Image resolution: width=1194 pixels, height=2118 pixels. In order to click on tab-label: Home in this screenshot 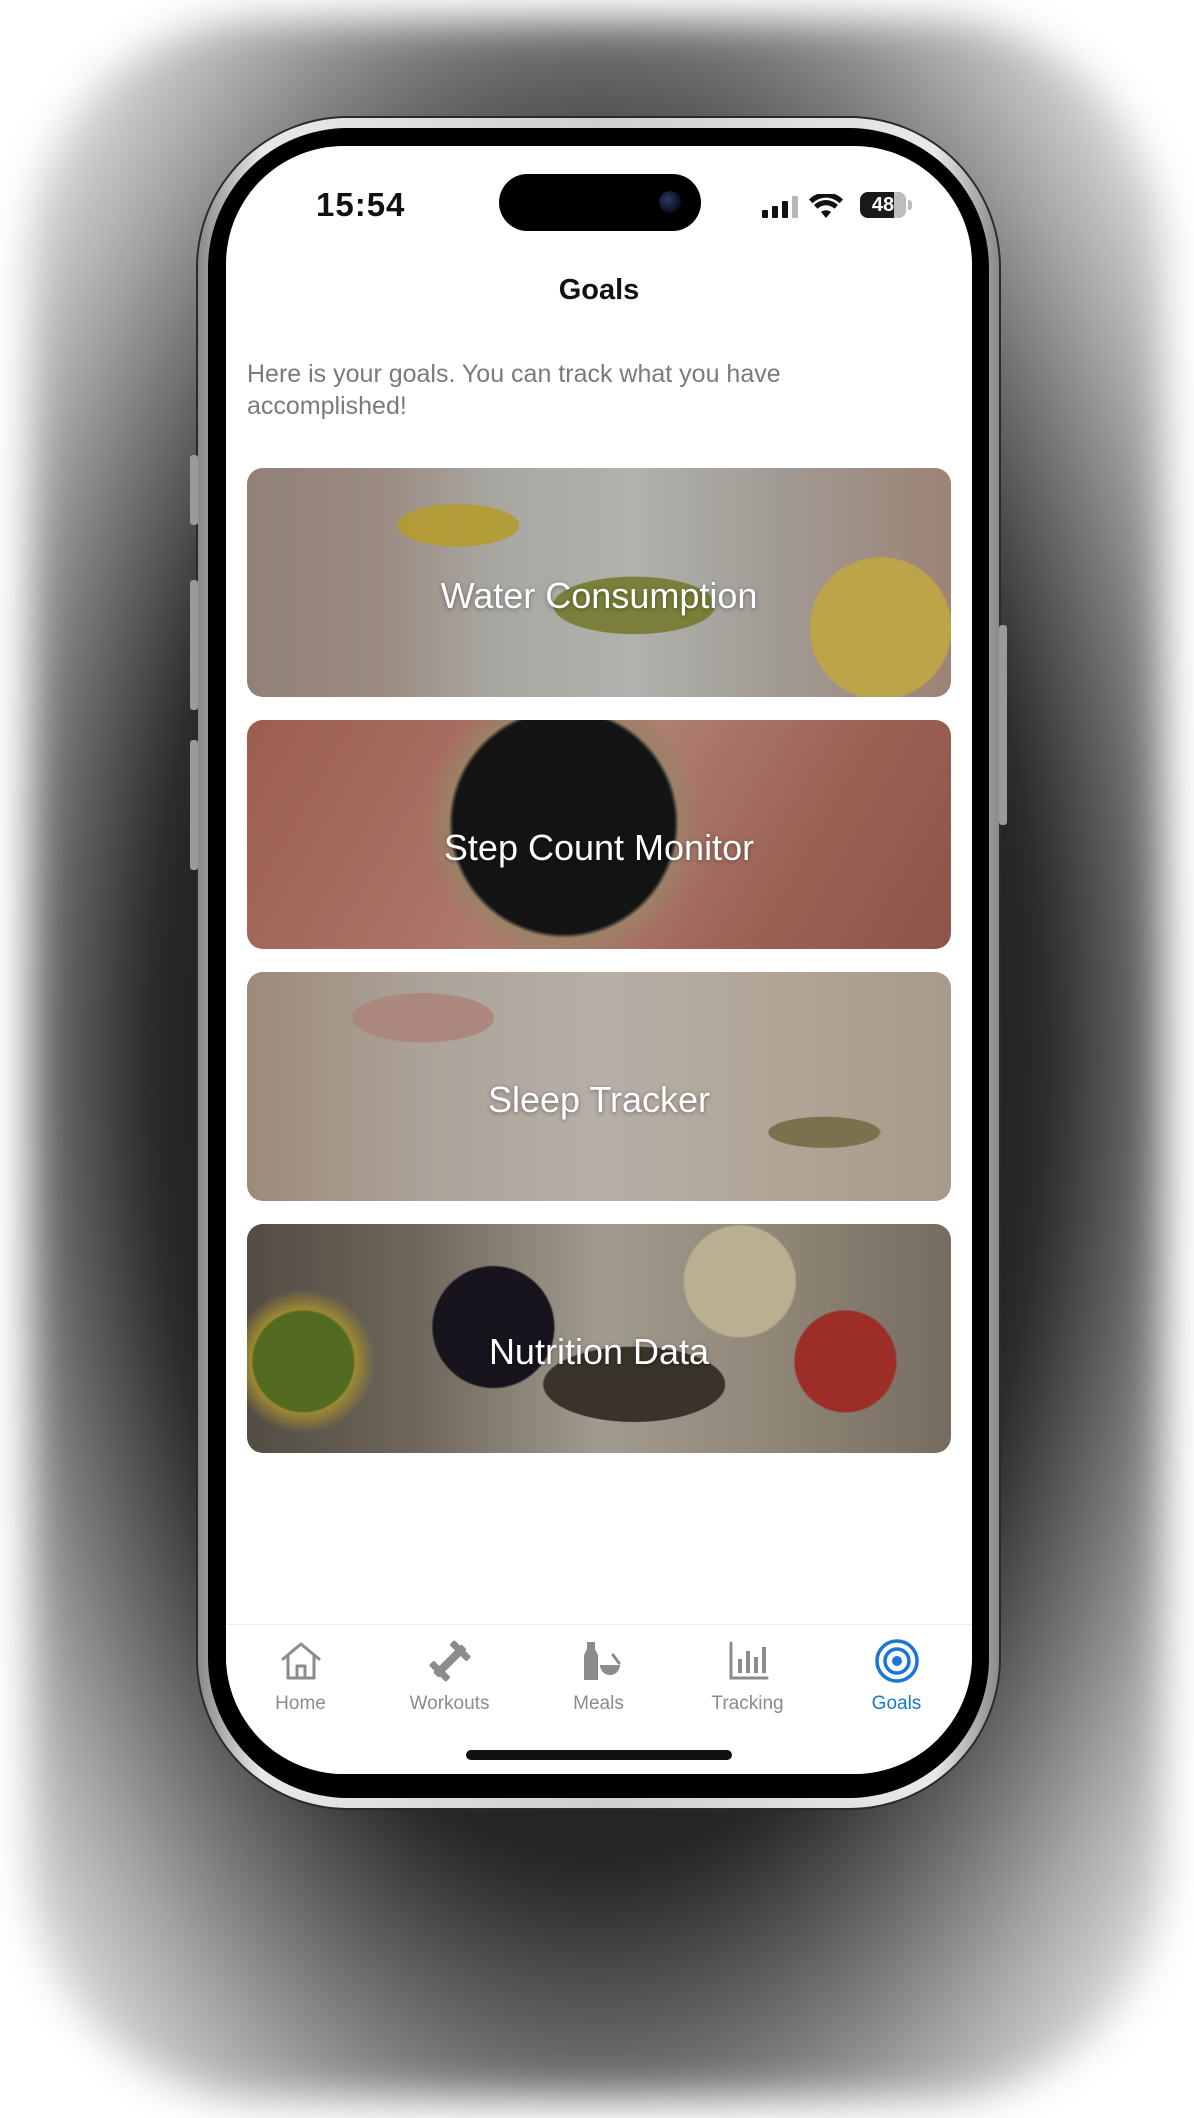, I will do `click(300, 1703)`.